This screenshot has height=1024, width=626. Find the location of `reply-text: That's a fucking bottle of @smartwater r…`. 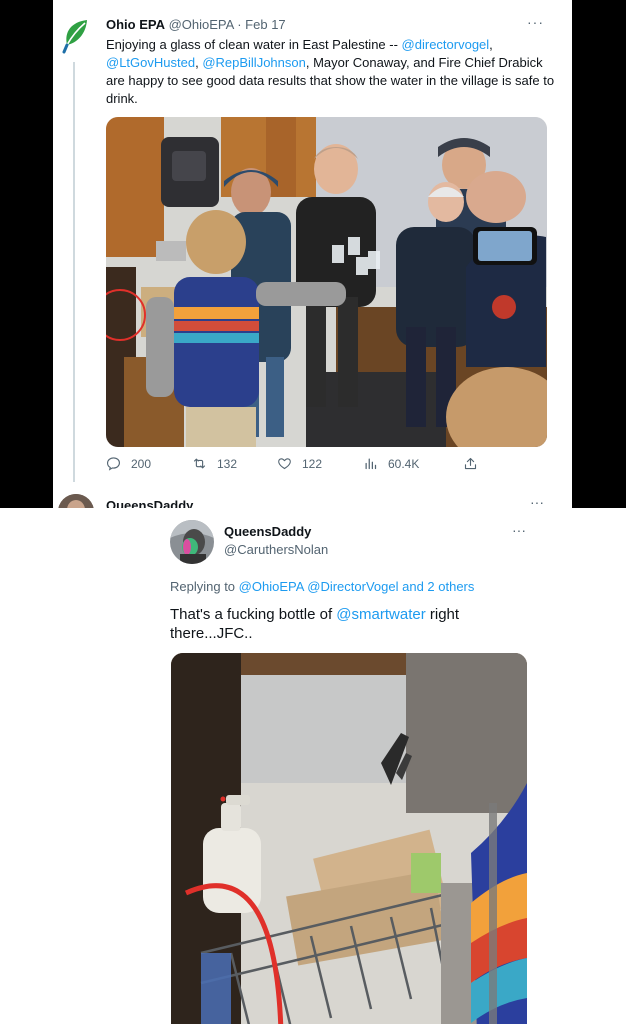

reply-text: That's a fucking bottle of @smartwater r… is located at coordinates (335, 624).